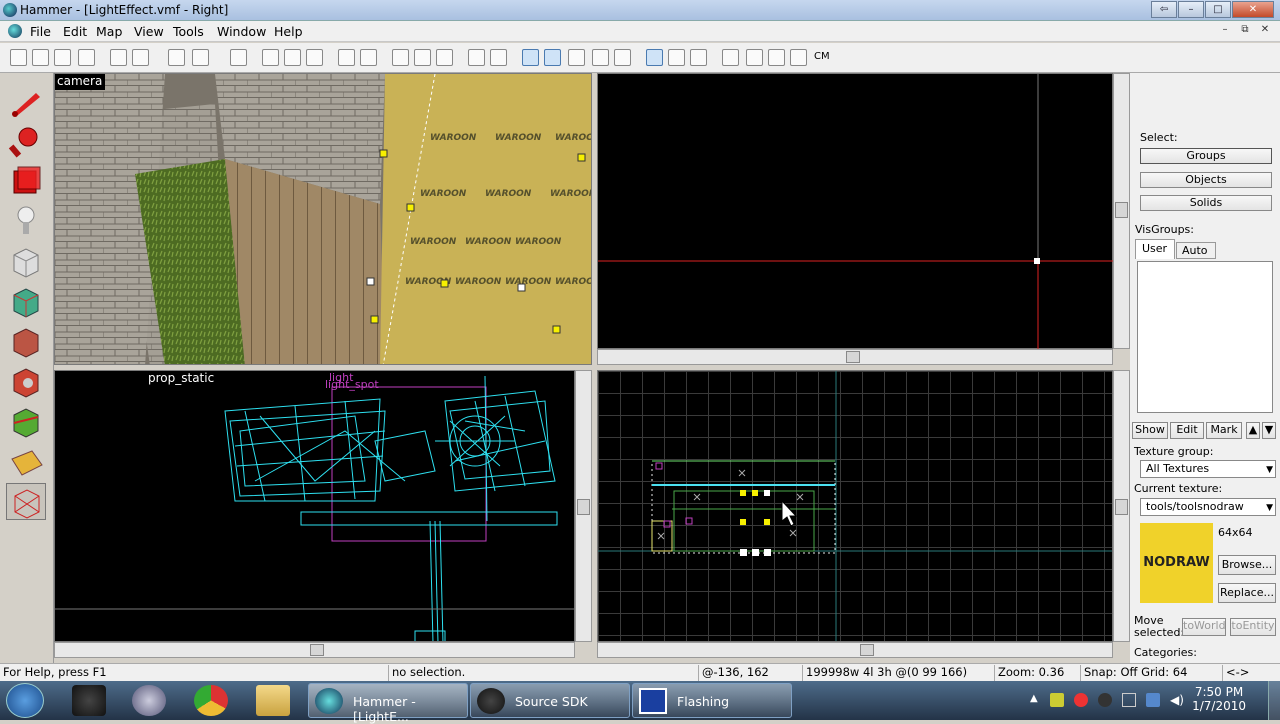 This screenshot has width=1280, height=724. What do you see at coordinates (1034, 698) in the screenshot?
I see `show-hidden-icons: ▲` at bounding box center [1034, 698].